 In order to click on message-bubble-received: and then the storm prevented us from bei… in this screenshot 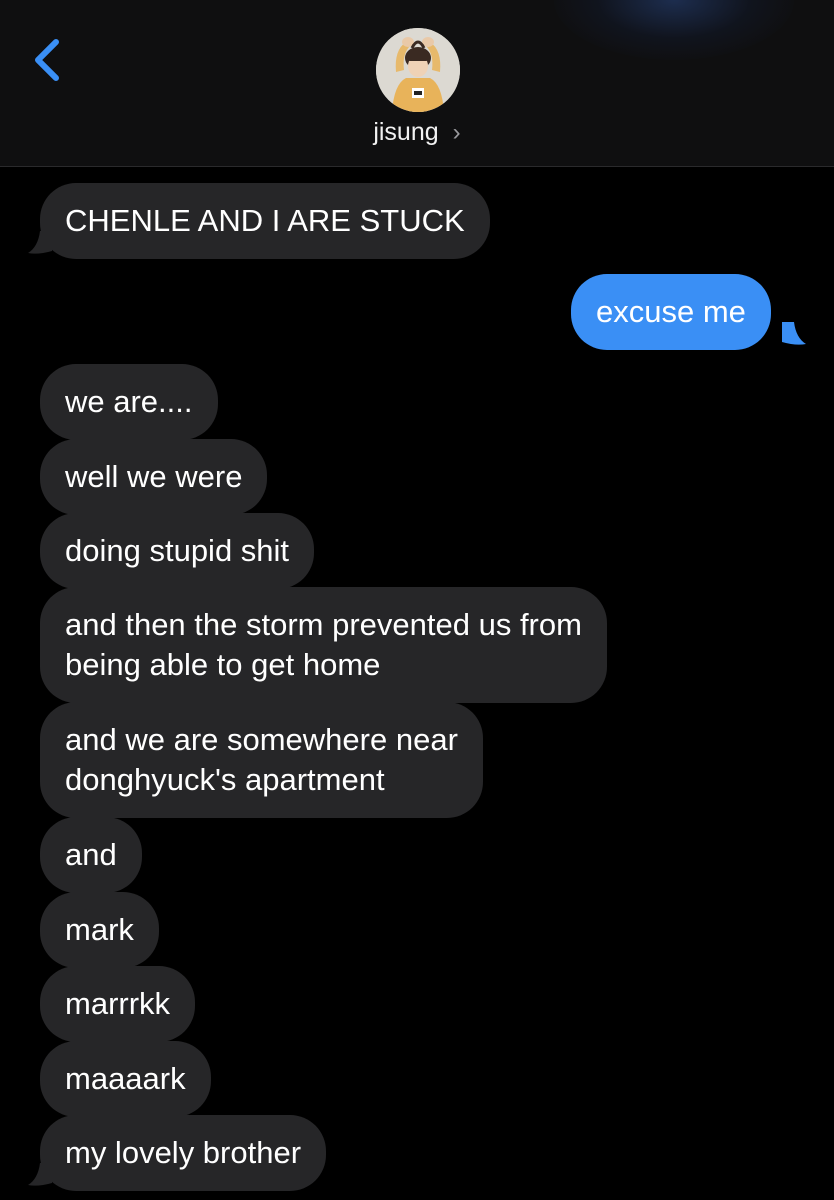, I will do `click(323, 645)`.